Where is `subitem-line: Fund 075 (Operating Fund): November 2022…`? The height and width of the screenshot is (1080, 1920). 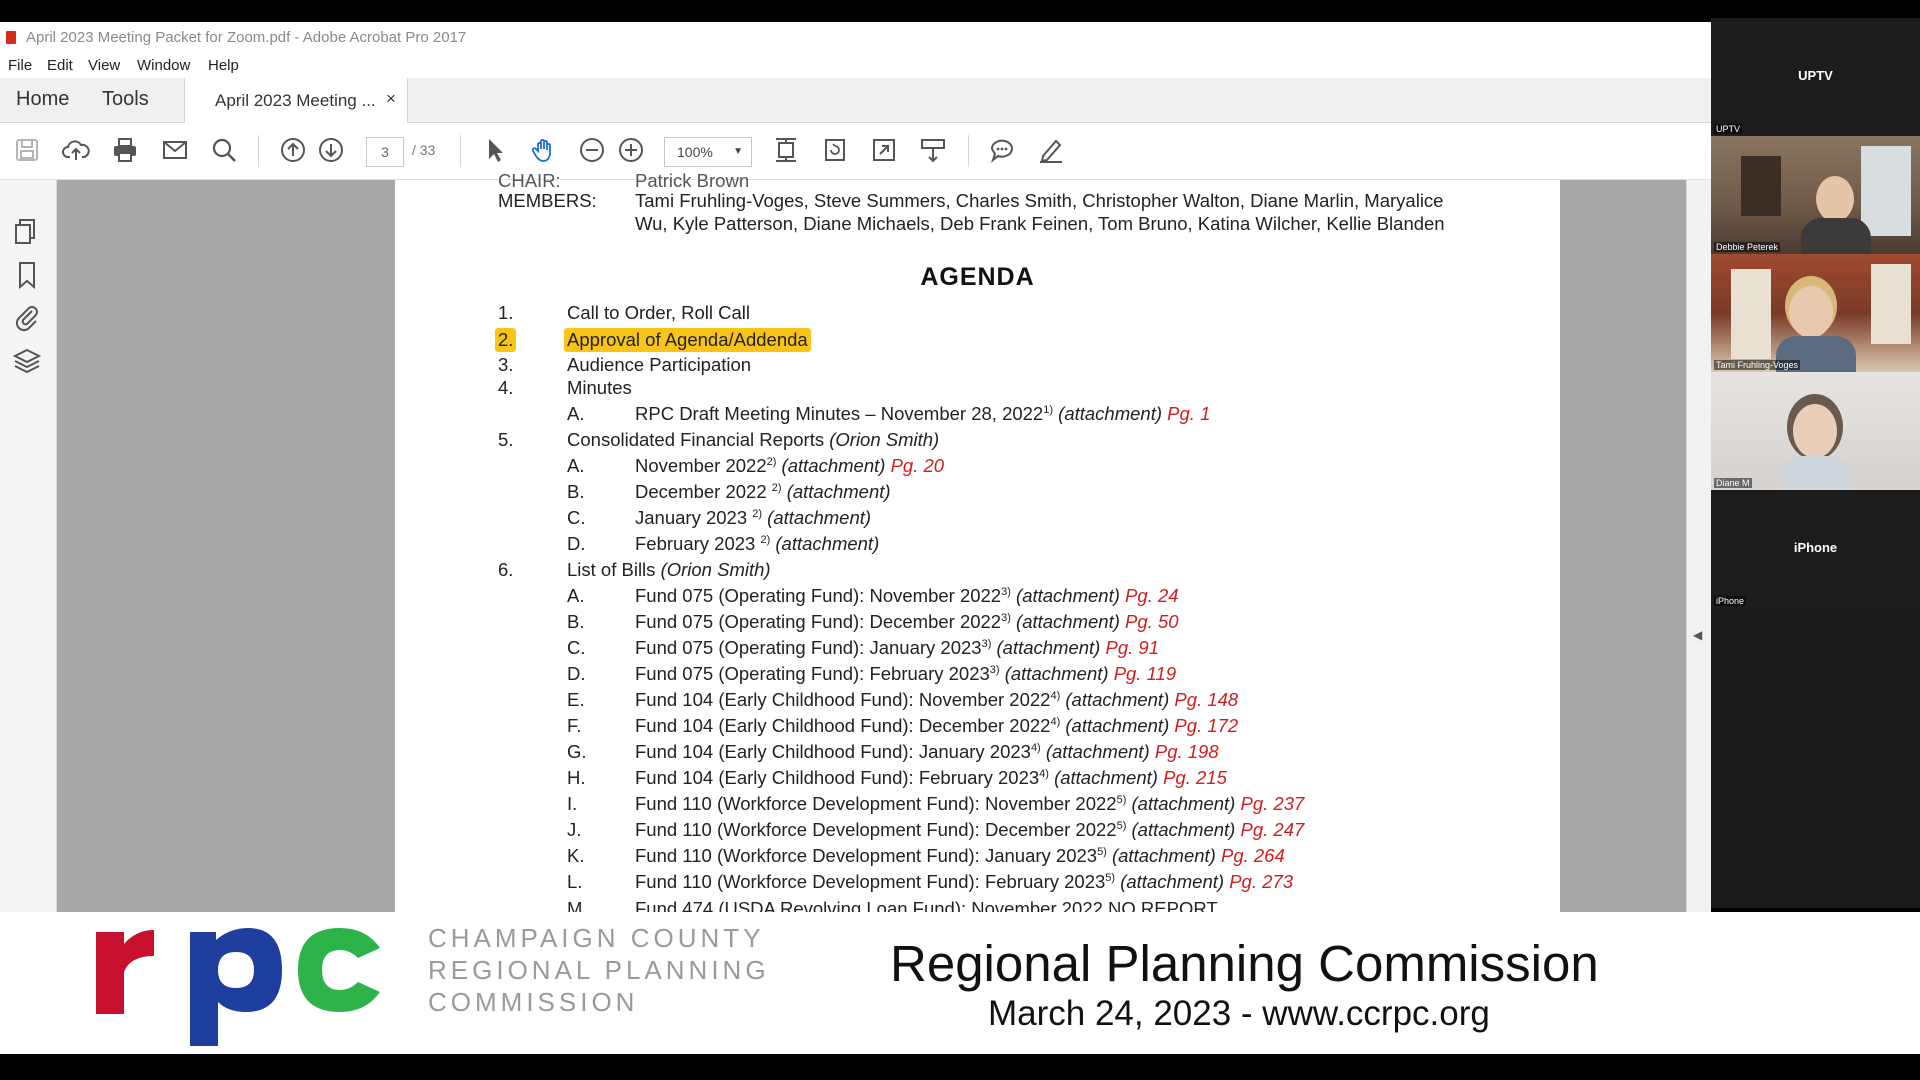 subitem-line: Fund 075 (Operating Fund): November 2022… is located at coordinates (907, 595).